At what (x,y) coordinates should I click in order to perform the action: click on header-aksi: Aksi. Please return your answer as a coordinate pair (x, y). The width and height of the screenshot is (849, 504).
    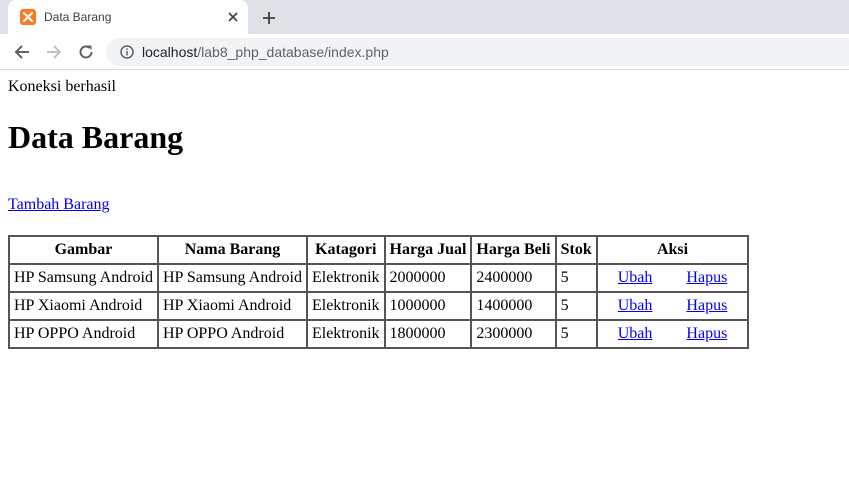
    Looking at the image, I should click on (672, 250).